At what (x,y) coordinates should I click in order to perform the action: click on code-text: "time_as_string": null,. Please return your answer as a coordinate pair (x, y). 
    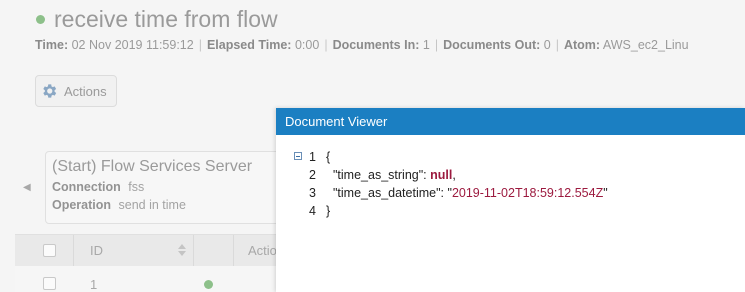
    Looking at the image, I should click on (394, 175).